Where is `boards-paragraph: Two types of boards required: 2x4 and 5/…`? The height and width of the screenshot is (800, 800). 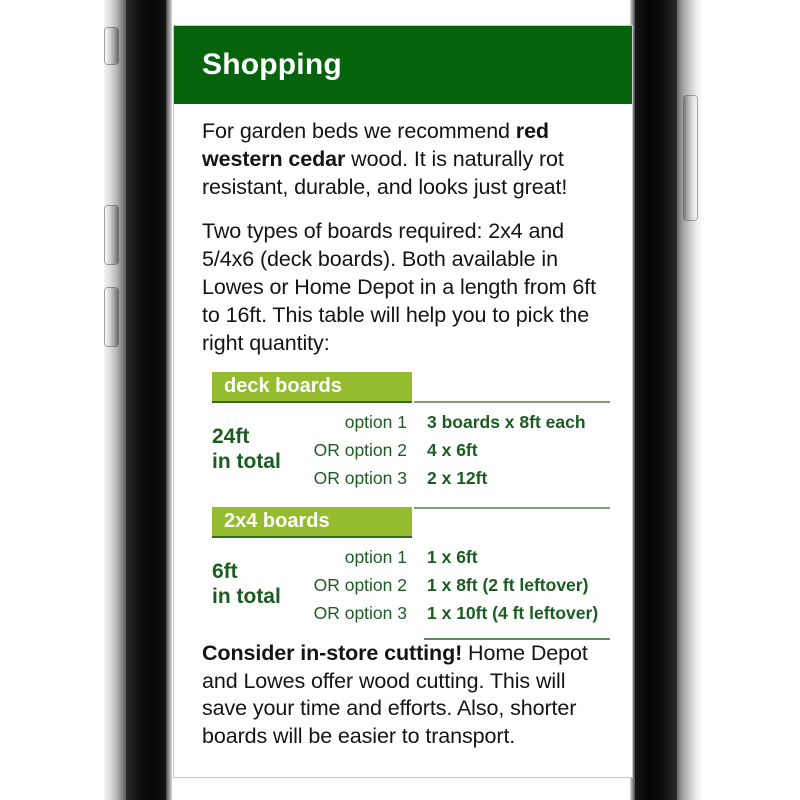
boards-paragraph: Two types of boards required: 2x4 and 5/… is located at coordinates (399, 286).